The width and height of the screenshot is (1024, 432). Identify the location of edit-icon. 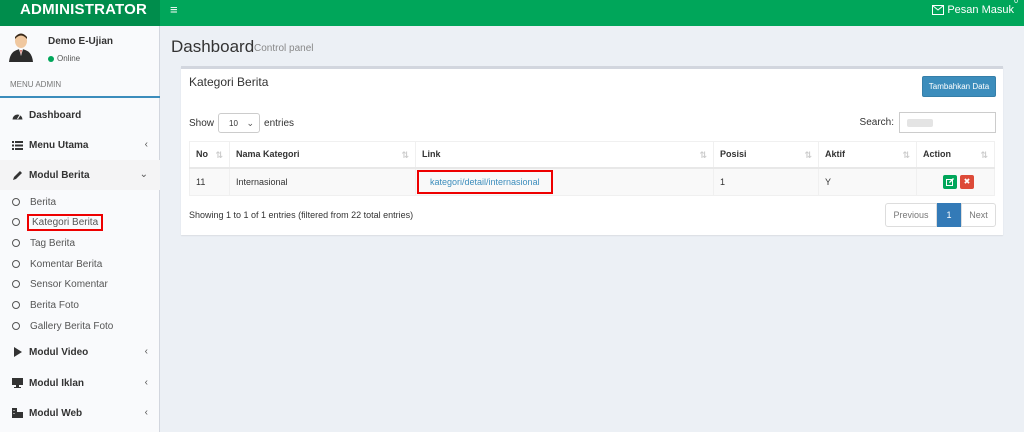
(950, 181).